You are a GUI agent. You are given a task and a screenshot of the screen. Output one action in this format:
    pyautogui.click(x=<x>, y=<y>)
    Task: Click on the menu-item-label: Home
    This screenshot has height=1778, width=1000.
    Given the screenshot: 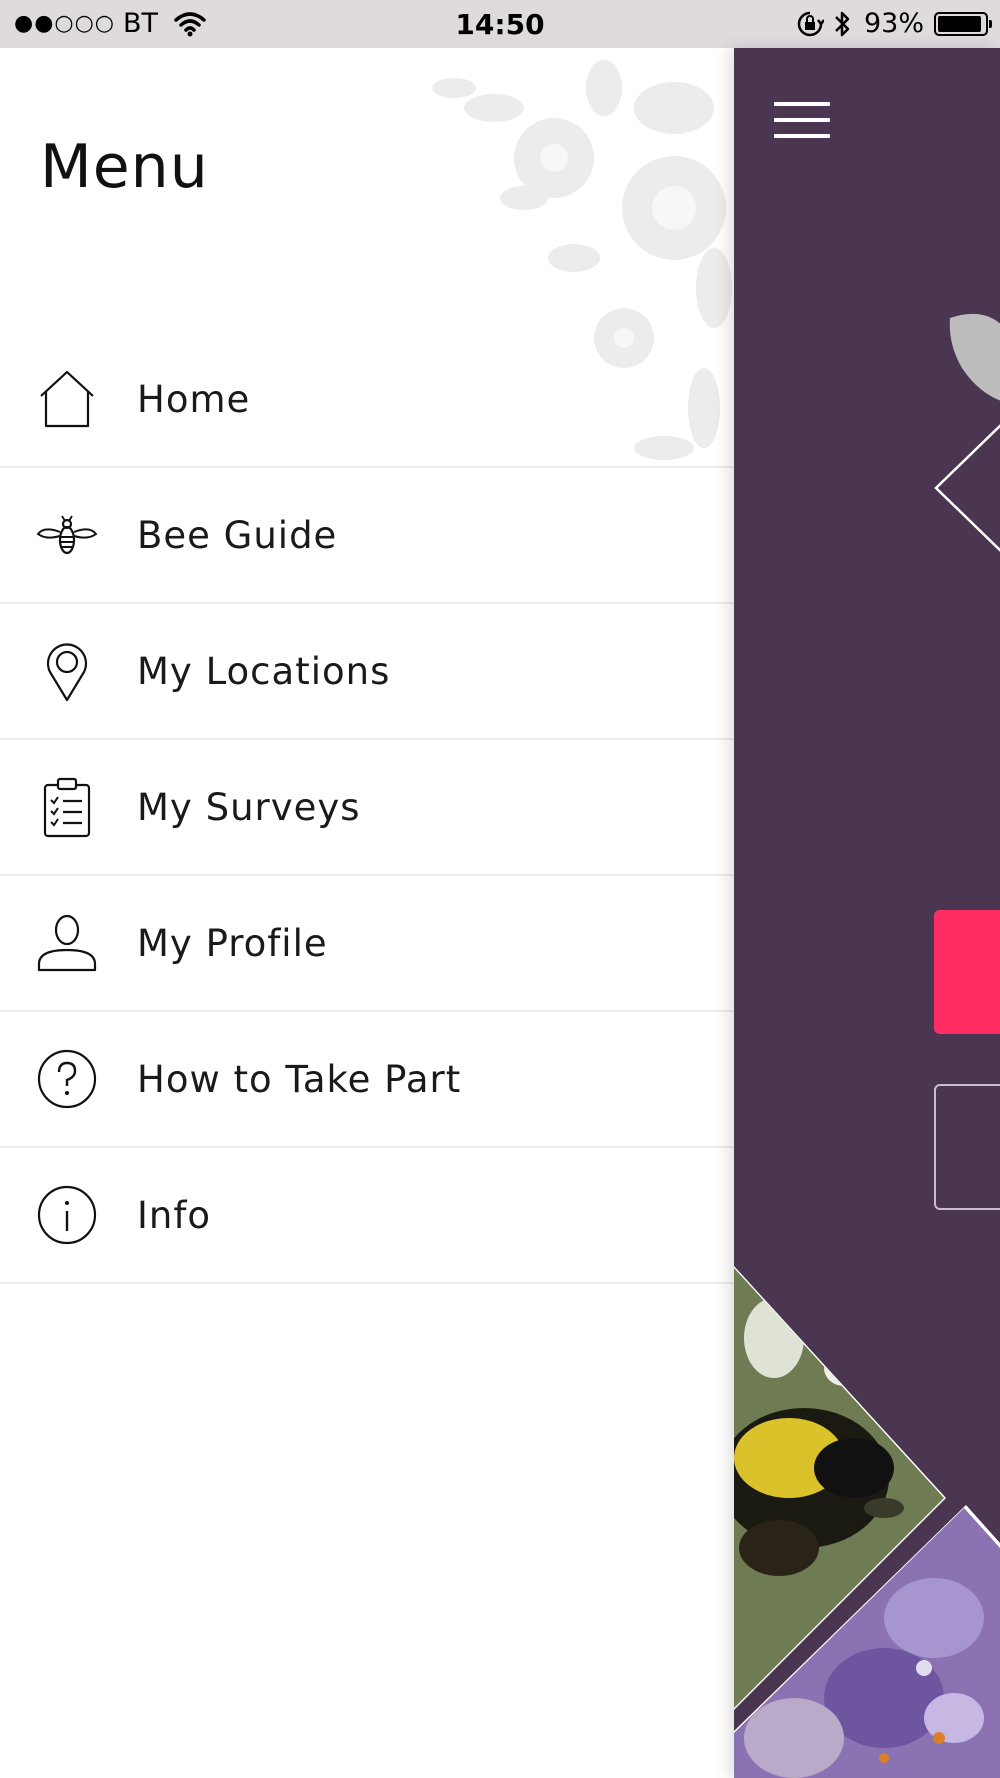 What is the action you would take?
    pyautogui.click(x=194, y=399)
    